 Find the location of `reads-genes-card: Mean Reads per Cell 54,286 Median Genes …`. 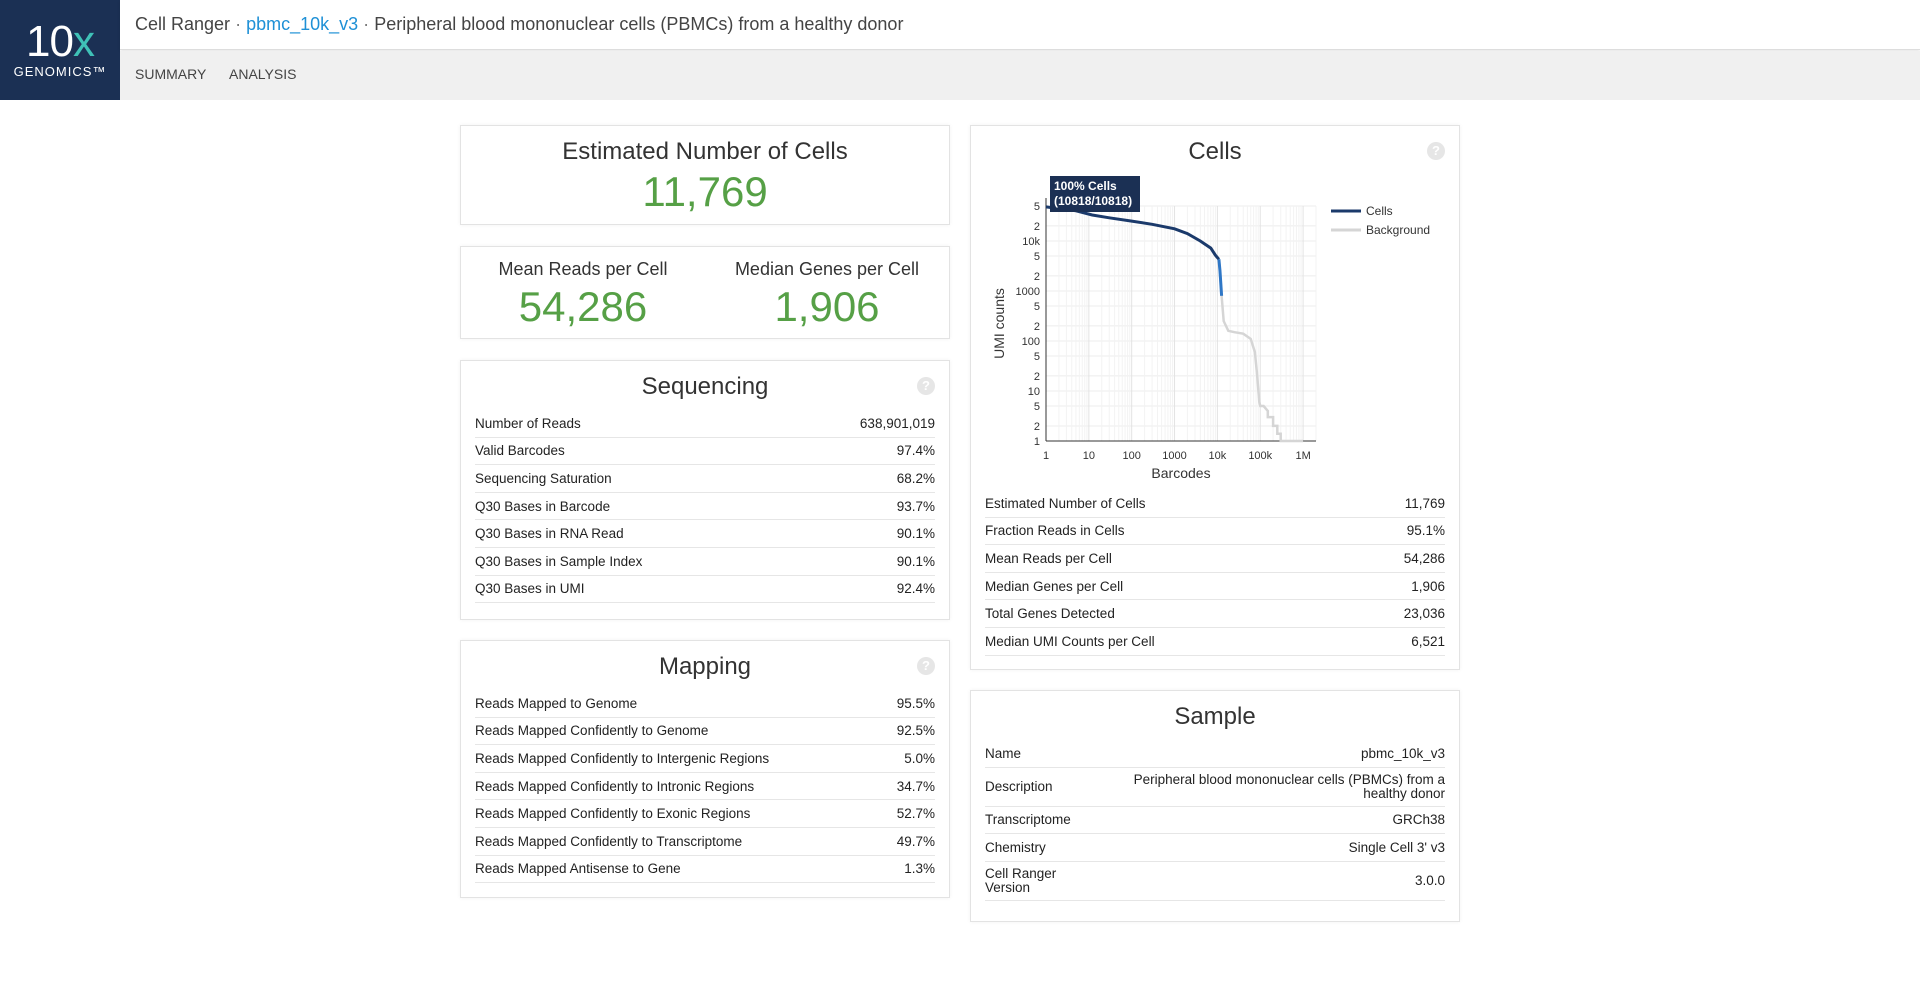

reads-genes-card: Mean Reads per Cell 54,286 Median Genes … is located at coordinates (705, 292).